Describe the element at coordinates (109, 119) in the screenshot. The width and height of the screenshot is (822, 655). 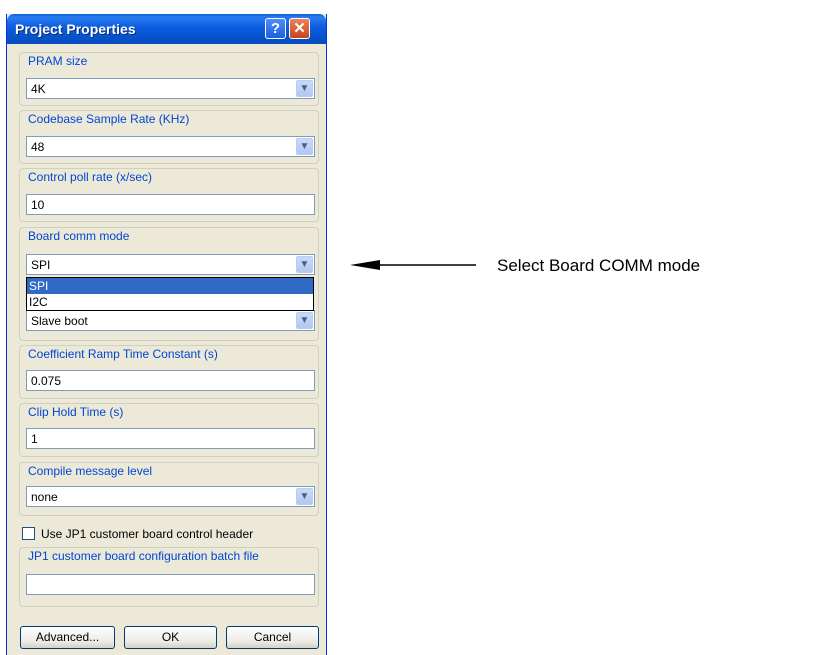
I see `sample-rate-label: Codebase Sample Rate (KHz)` at that location.